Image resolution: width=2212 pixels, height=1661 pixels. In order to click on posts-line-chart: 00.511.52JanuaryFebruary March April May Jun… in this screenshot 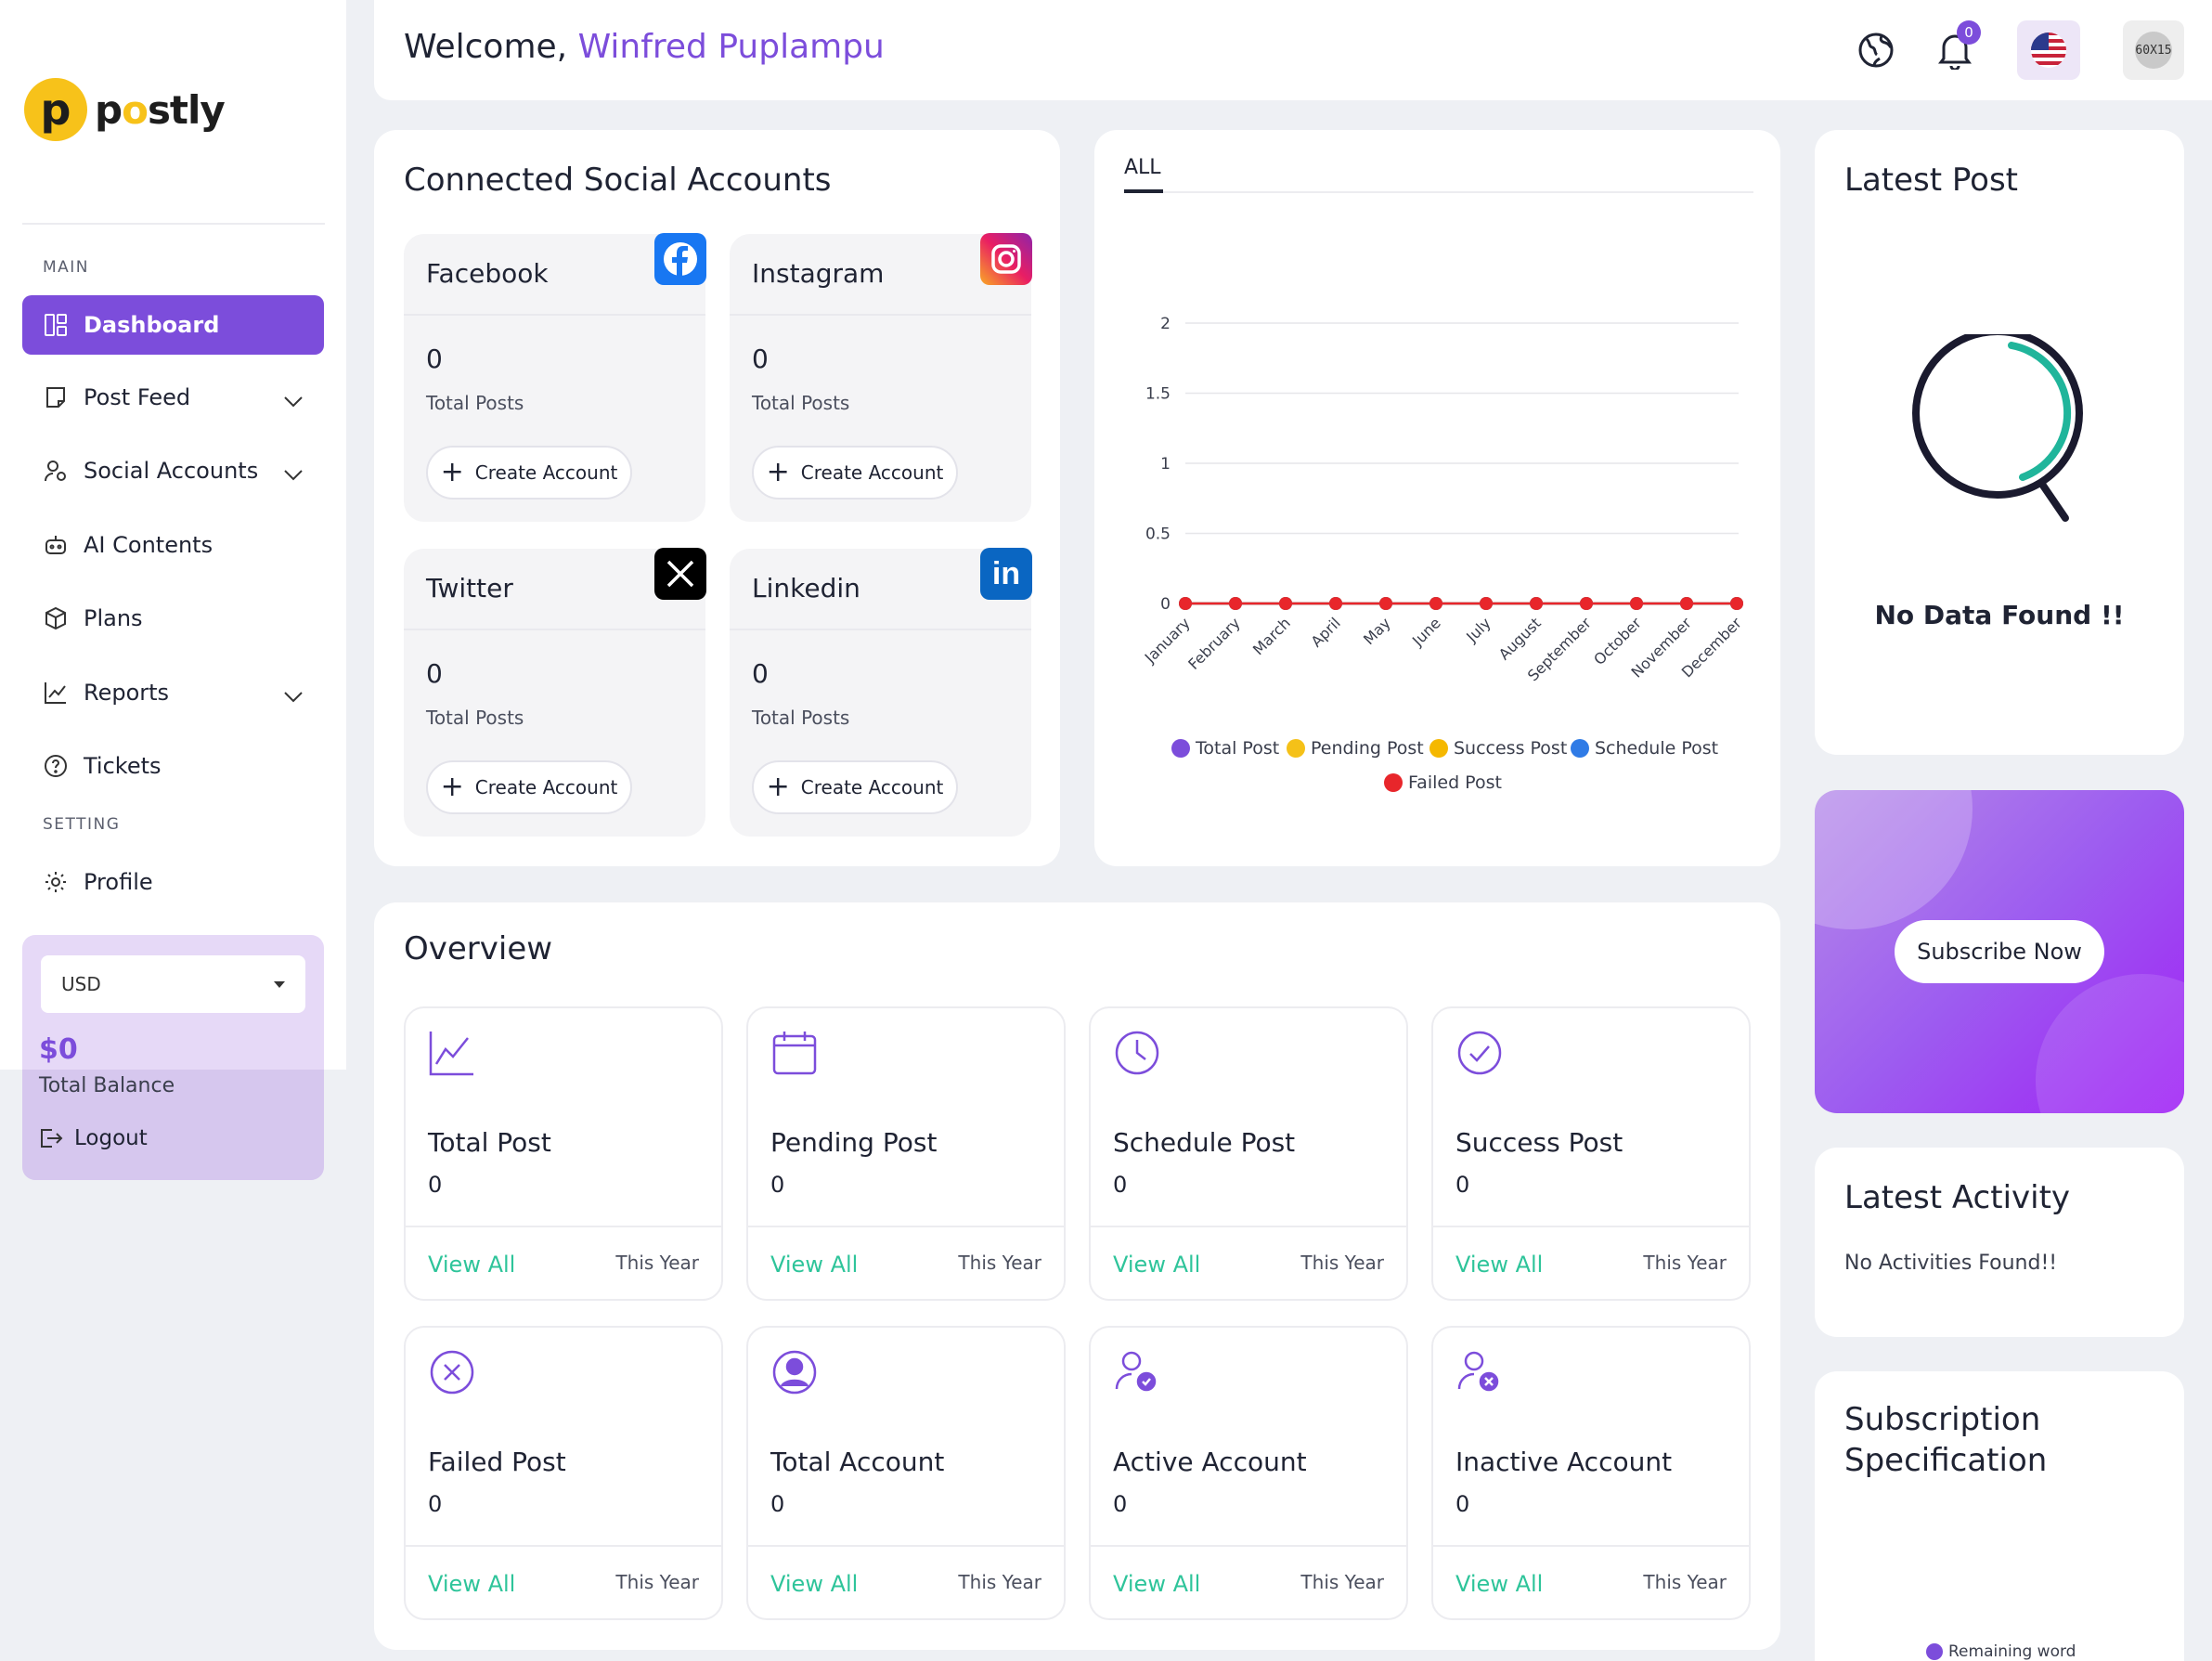, I will do `click(1443, 500)`.